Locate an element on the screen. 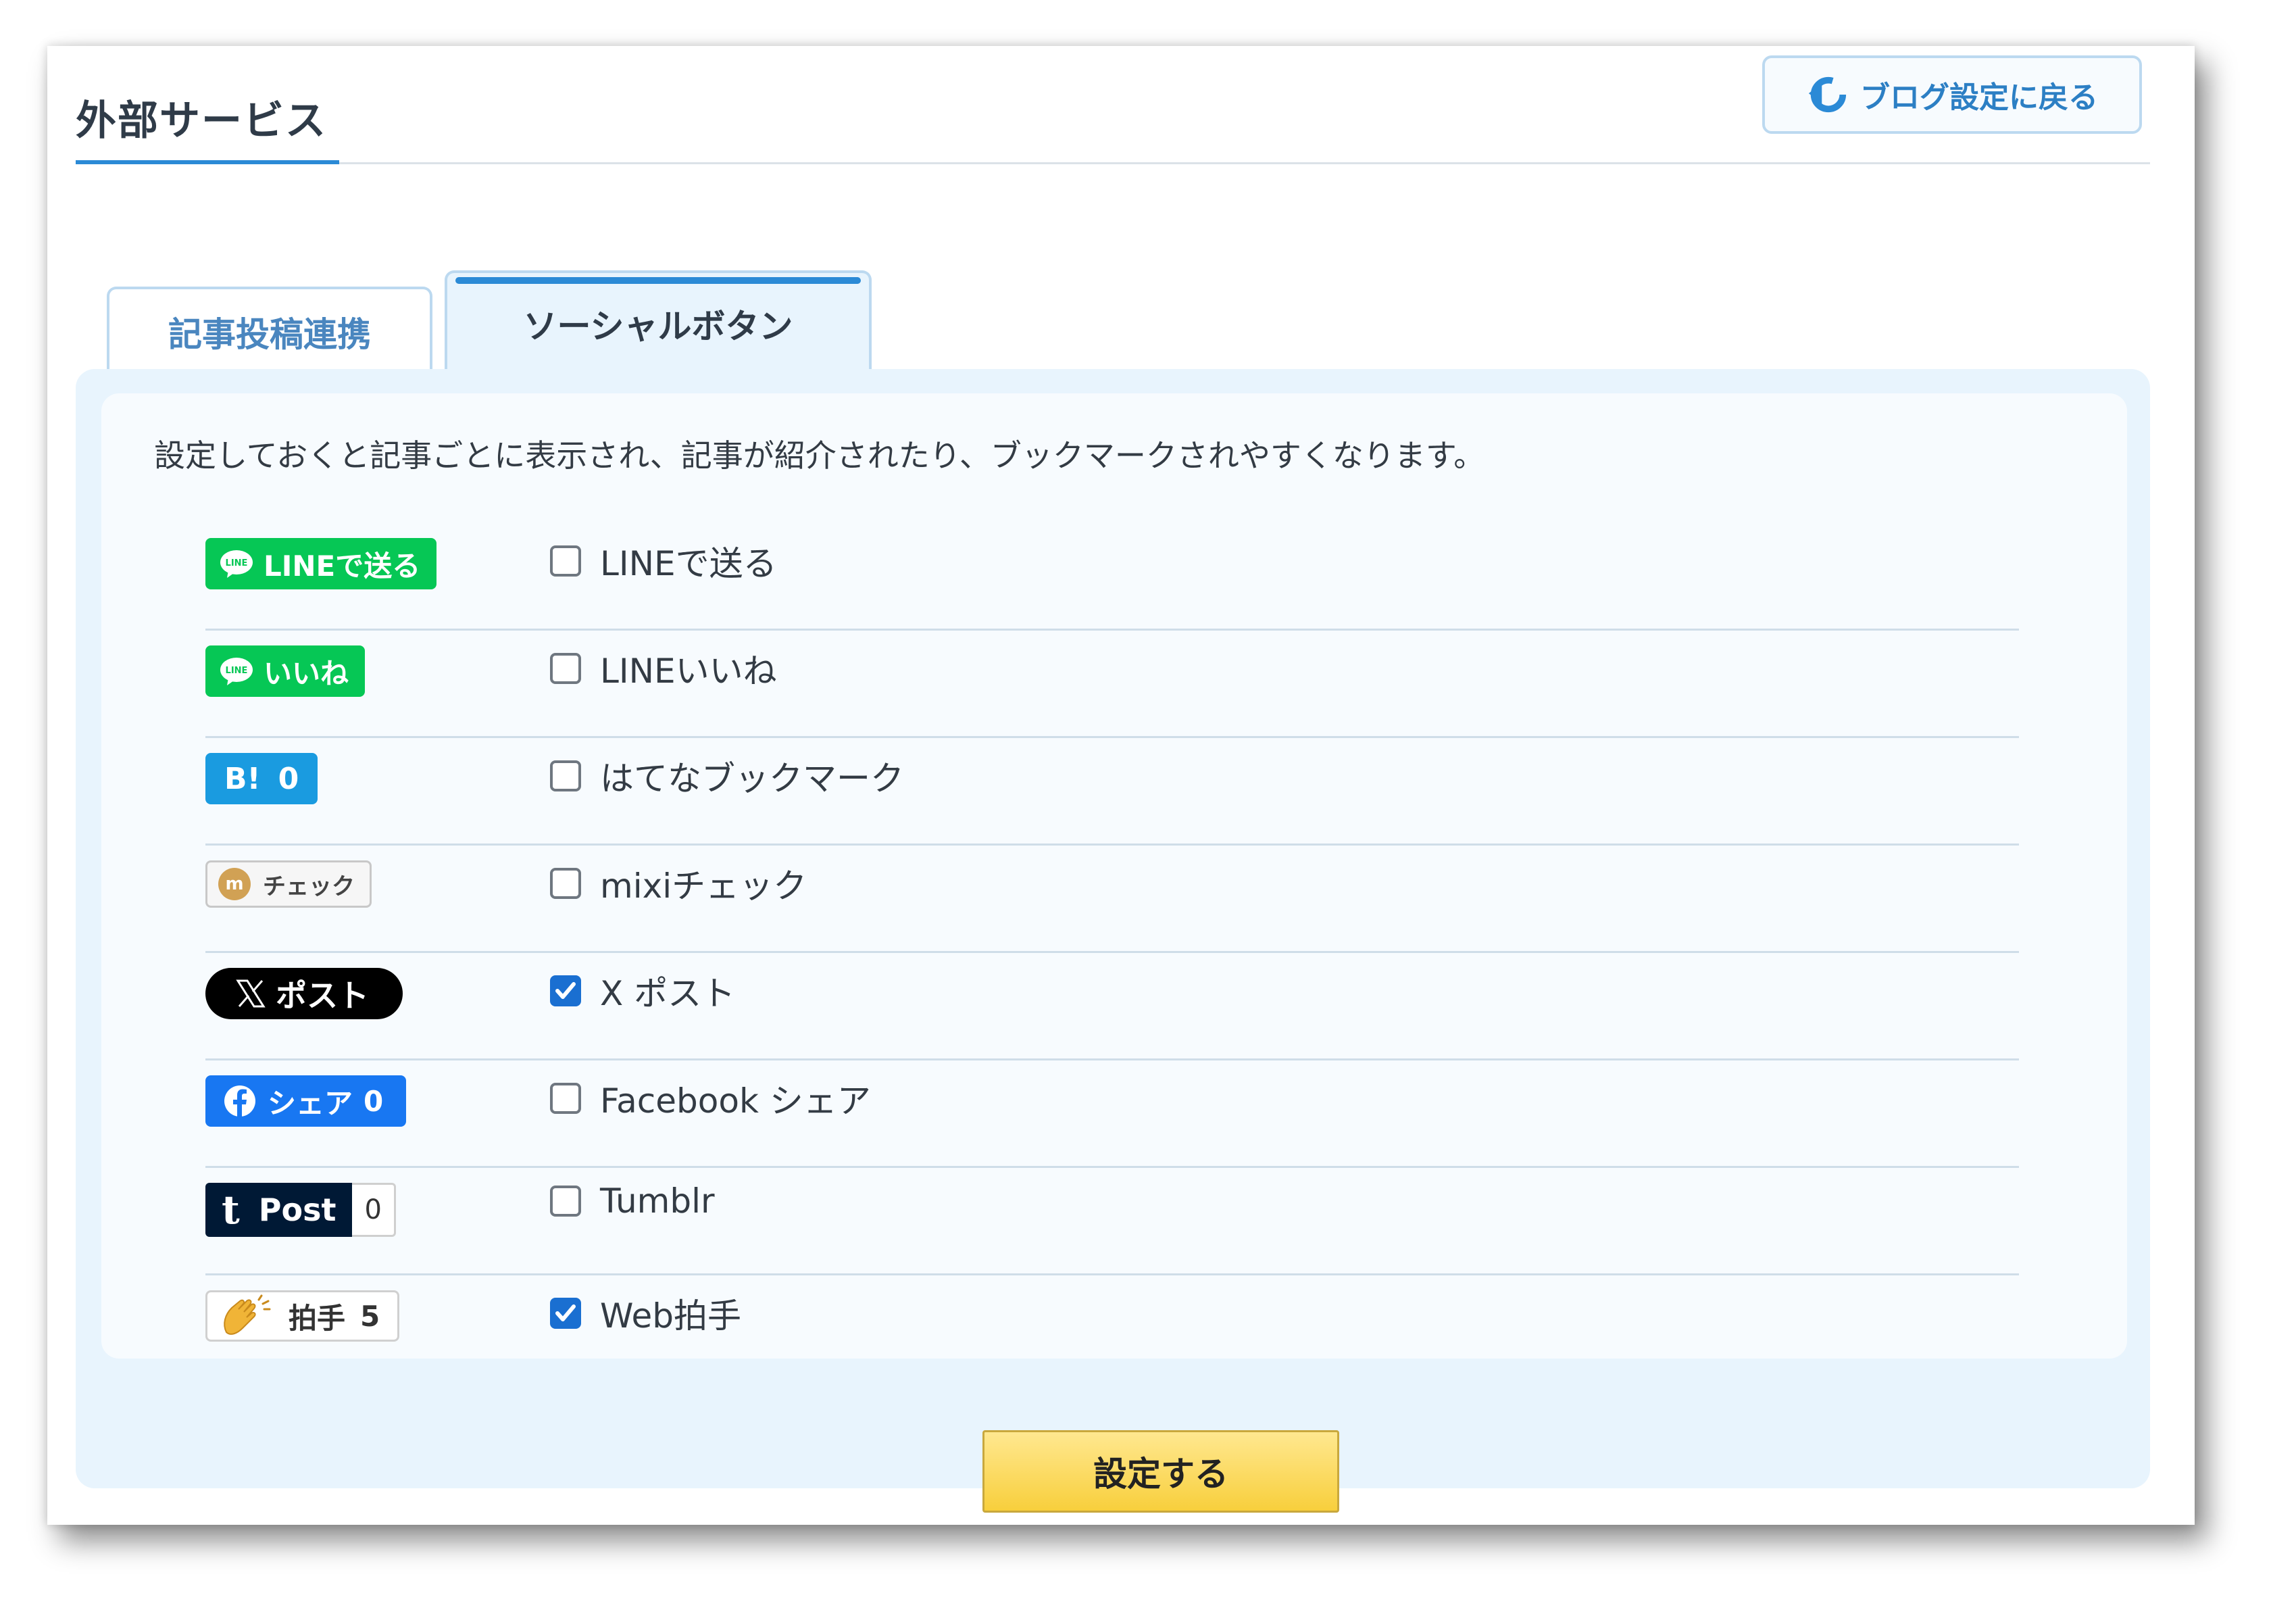 The width and height of the screenshot is (2296, 1612). line-like-badge-preview: LINE いいね is located at coordinates (285, 671).